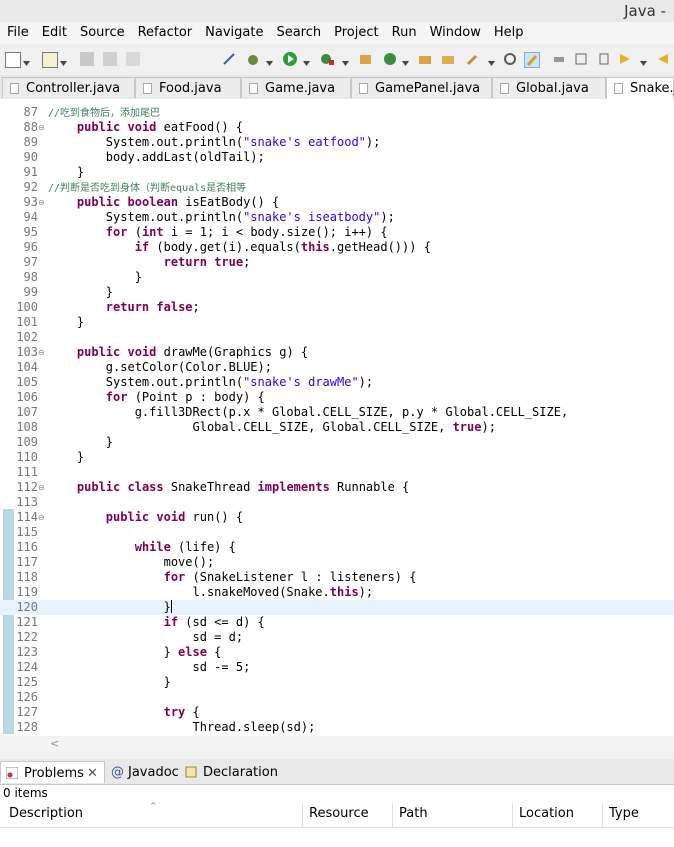  I want to click on code-line: 114 ⊖ public void run() {, so click(337, 517).